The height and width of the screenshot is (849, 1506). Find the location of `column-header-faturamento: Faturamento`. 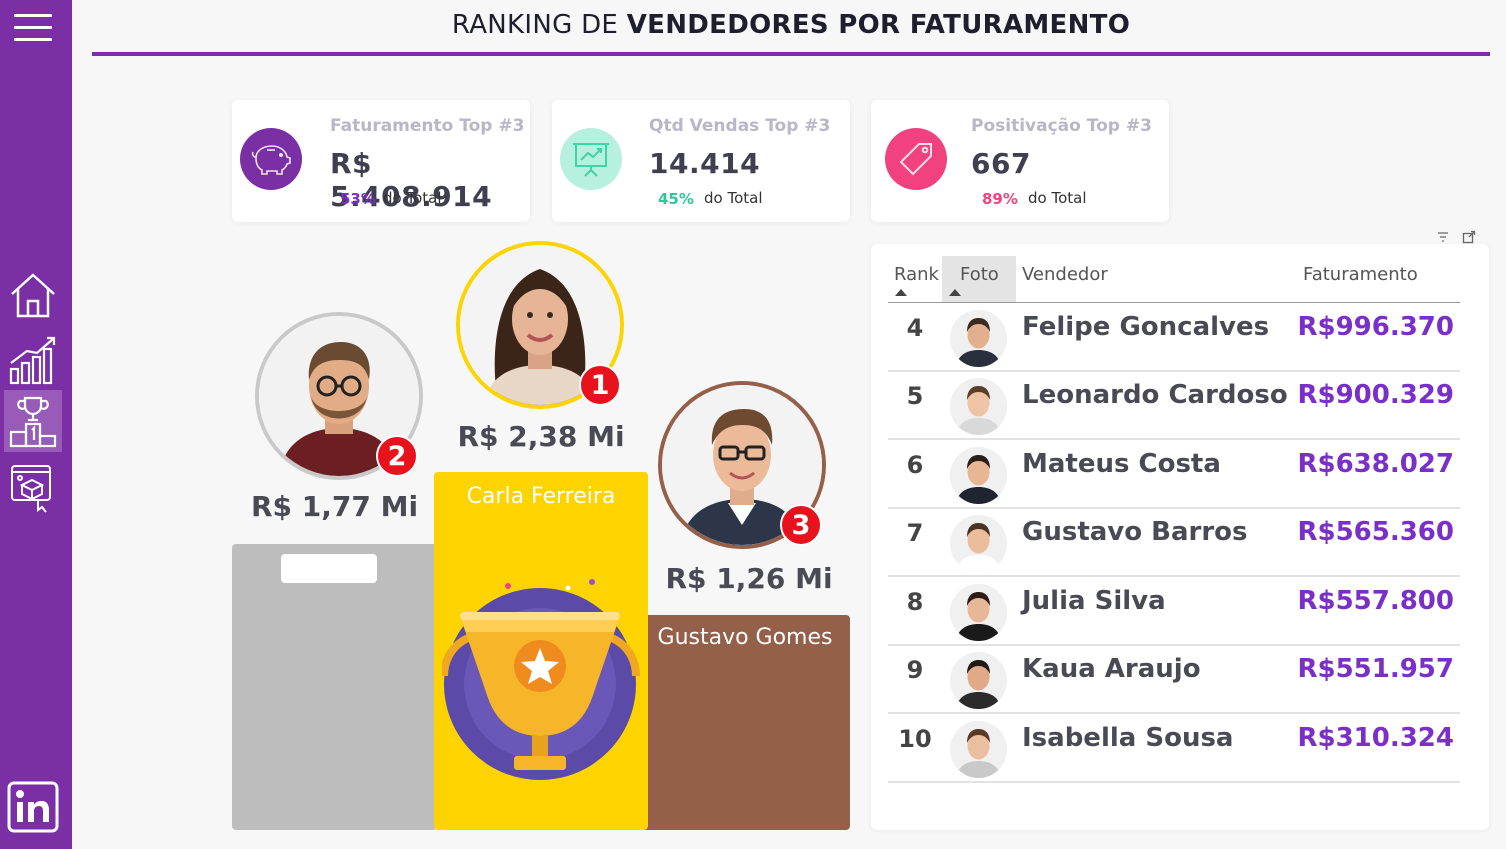

column-header-faturamento: Faturamento is located at coordinates (1360, 274).